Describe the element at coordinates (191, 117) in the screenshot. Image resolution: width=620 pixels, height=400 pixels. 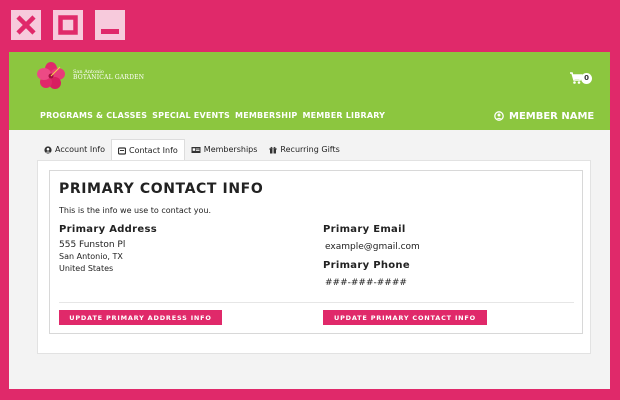
I see `nav-special-events: SPECIAL EVENTS` at that location.